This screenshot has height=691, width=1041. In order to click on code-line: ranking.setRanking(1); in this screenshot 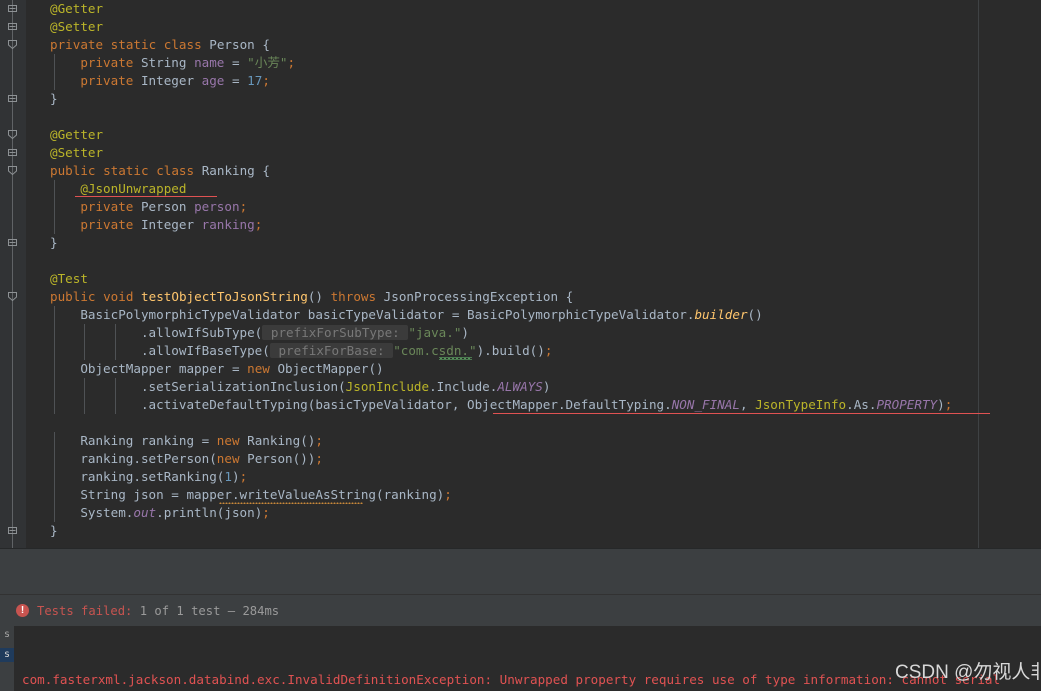, I will do `click(533, 477)`.